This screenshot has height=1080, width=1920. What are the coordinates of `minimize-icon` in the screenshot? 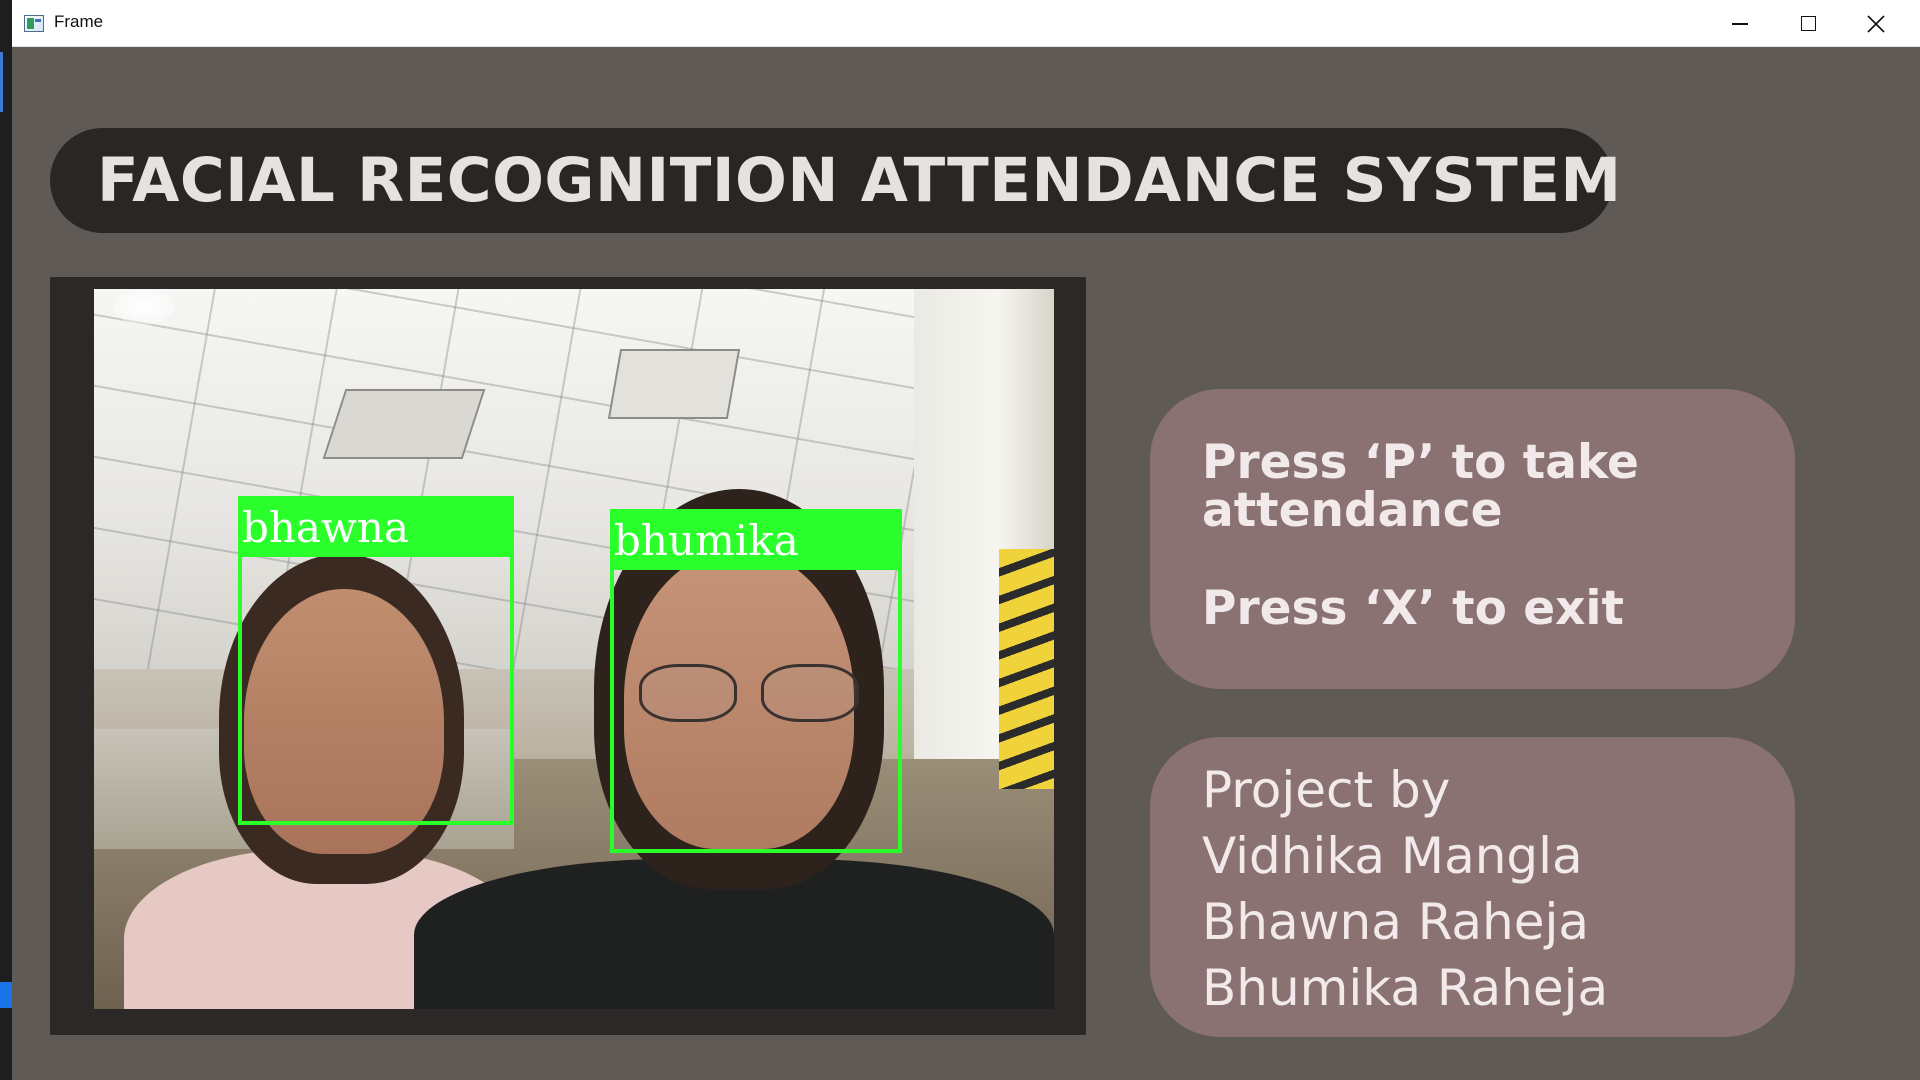 It's located at (1740, 24).